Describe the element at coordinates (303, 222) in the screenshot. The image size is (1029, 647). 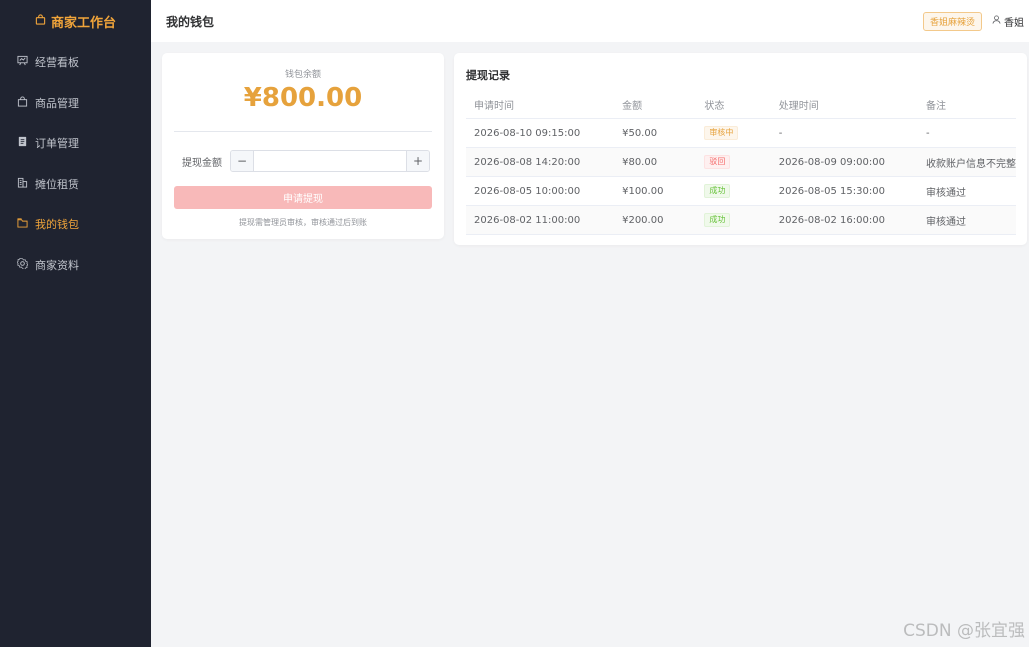
I see `withdraw-hint: 提现需管理员审核，审核通过后到账` at that location.